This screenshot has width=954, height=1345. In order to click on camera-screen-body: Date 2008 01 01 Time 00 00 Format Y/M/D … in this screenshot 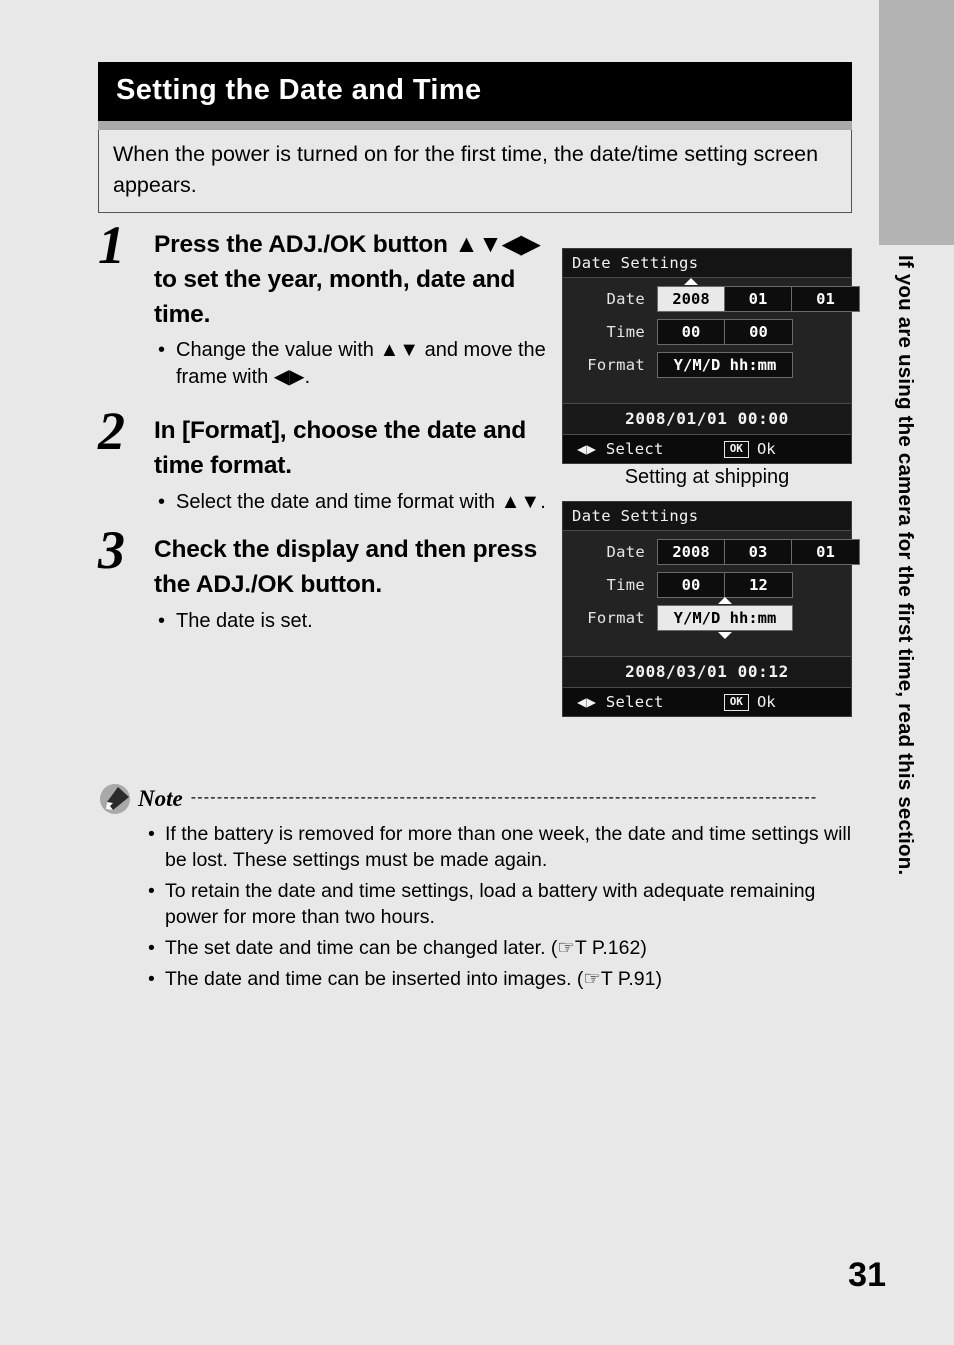, I will do `click(711, 340)`.